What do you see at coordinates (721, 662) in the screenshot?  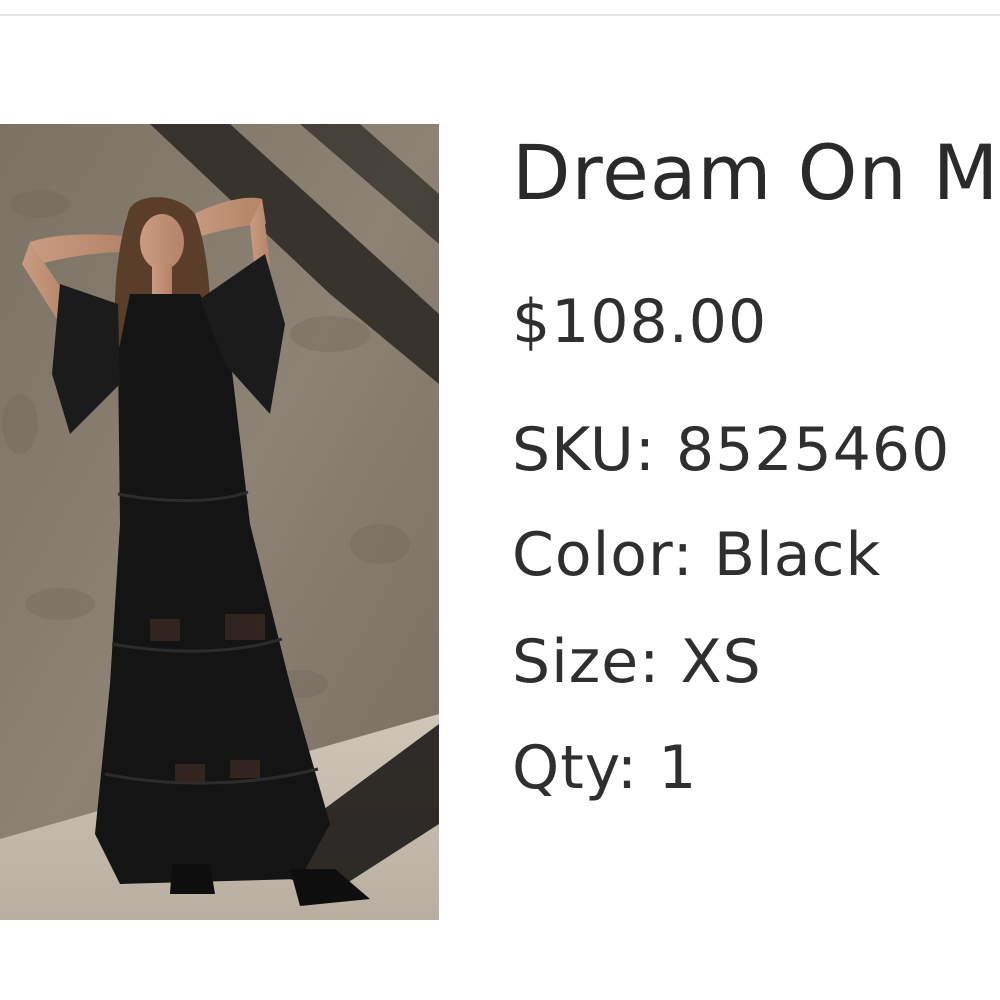 I see `size-value: XS` at bounding box center [721, 662].